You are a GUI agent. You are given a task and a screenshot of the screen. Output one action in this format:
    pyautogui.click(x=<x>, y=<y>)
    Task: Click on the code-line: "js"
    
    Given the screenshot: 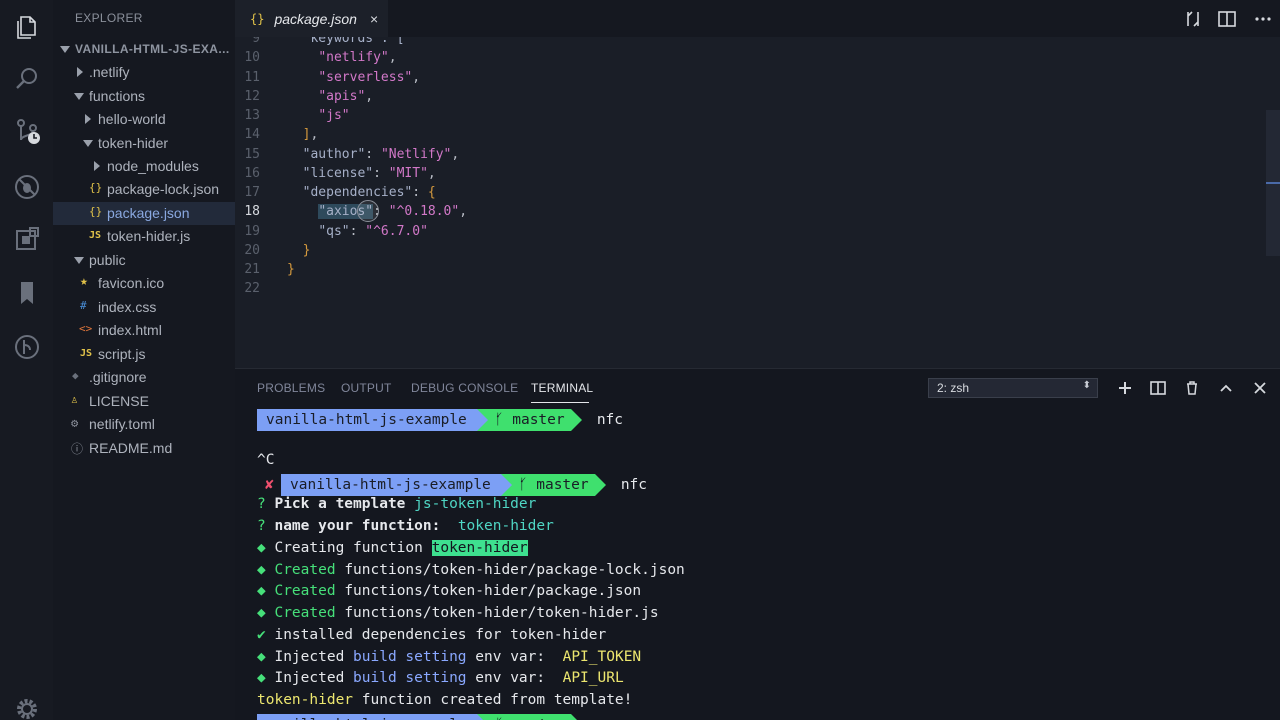 What is the action you would take?
    pyautogui.click(x=334, y=115)
    